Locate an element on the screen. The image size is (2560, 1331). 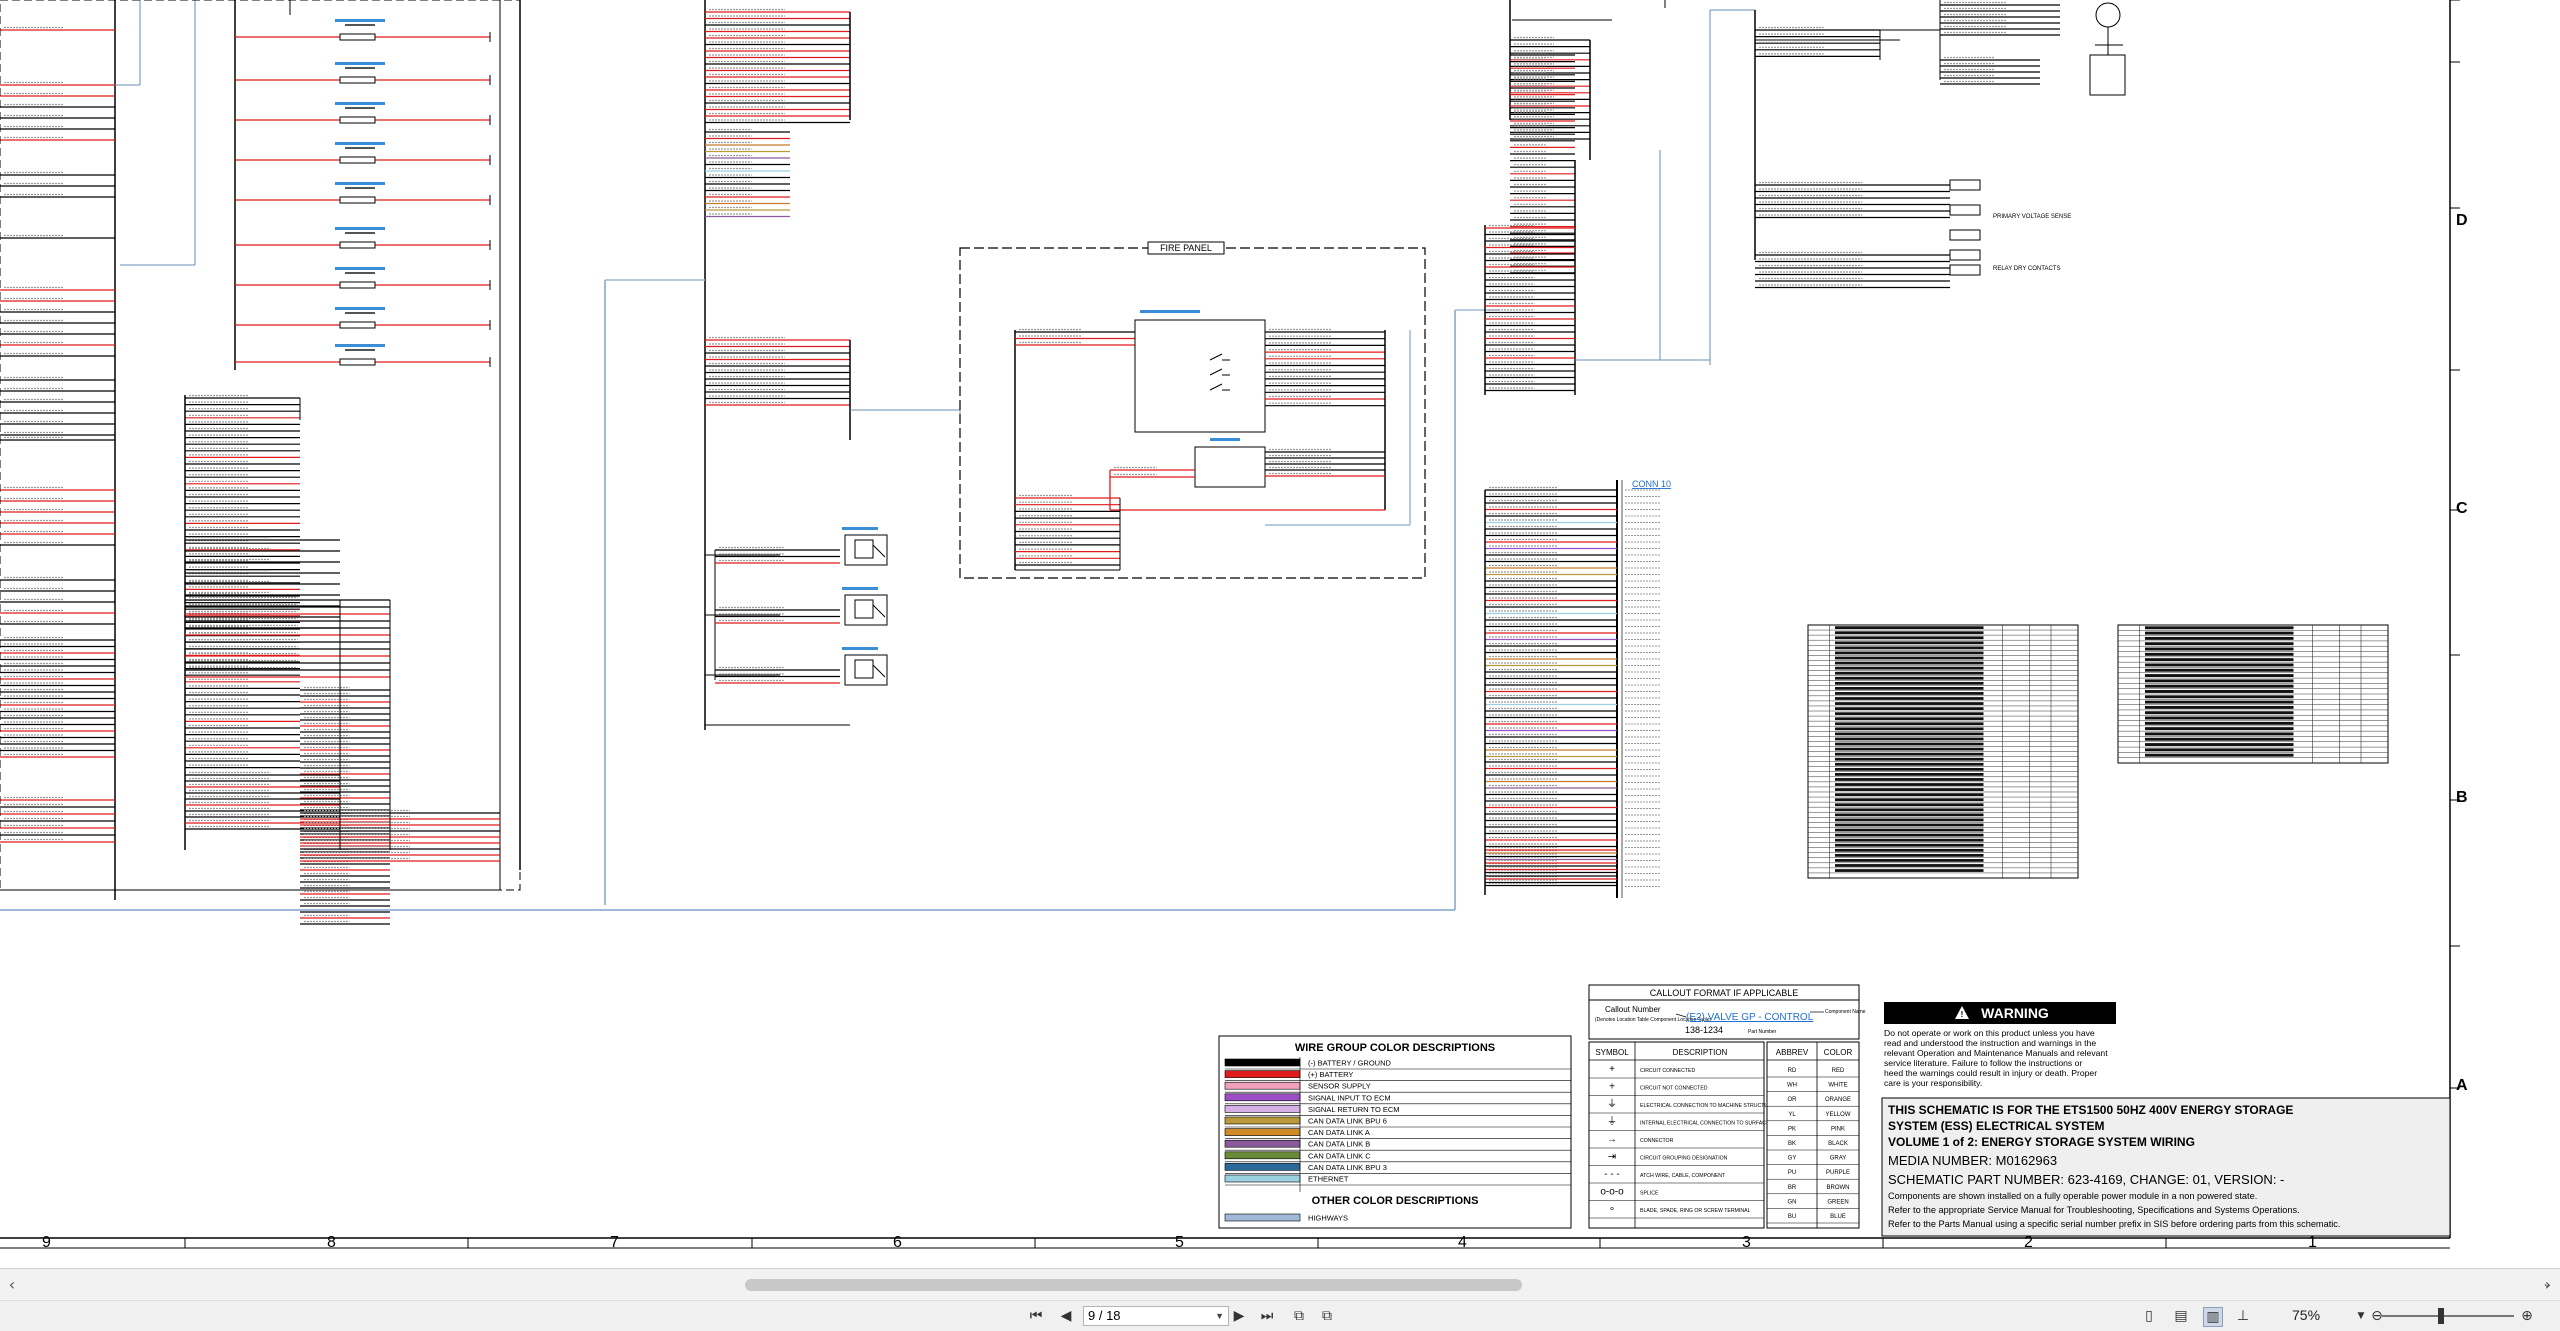
scrollbar-thumb is located at coordinates (1133, 1285).